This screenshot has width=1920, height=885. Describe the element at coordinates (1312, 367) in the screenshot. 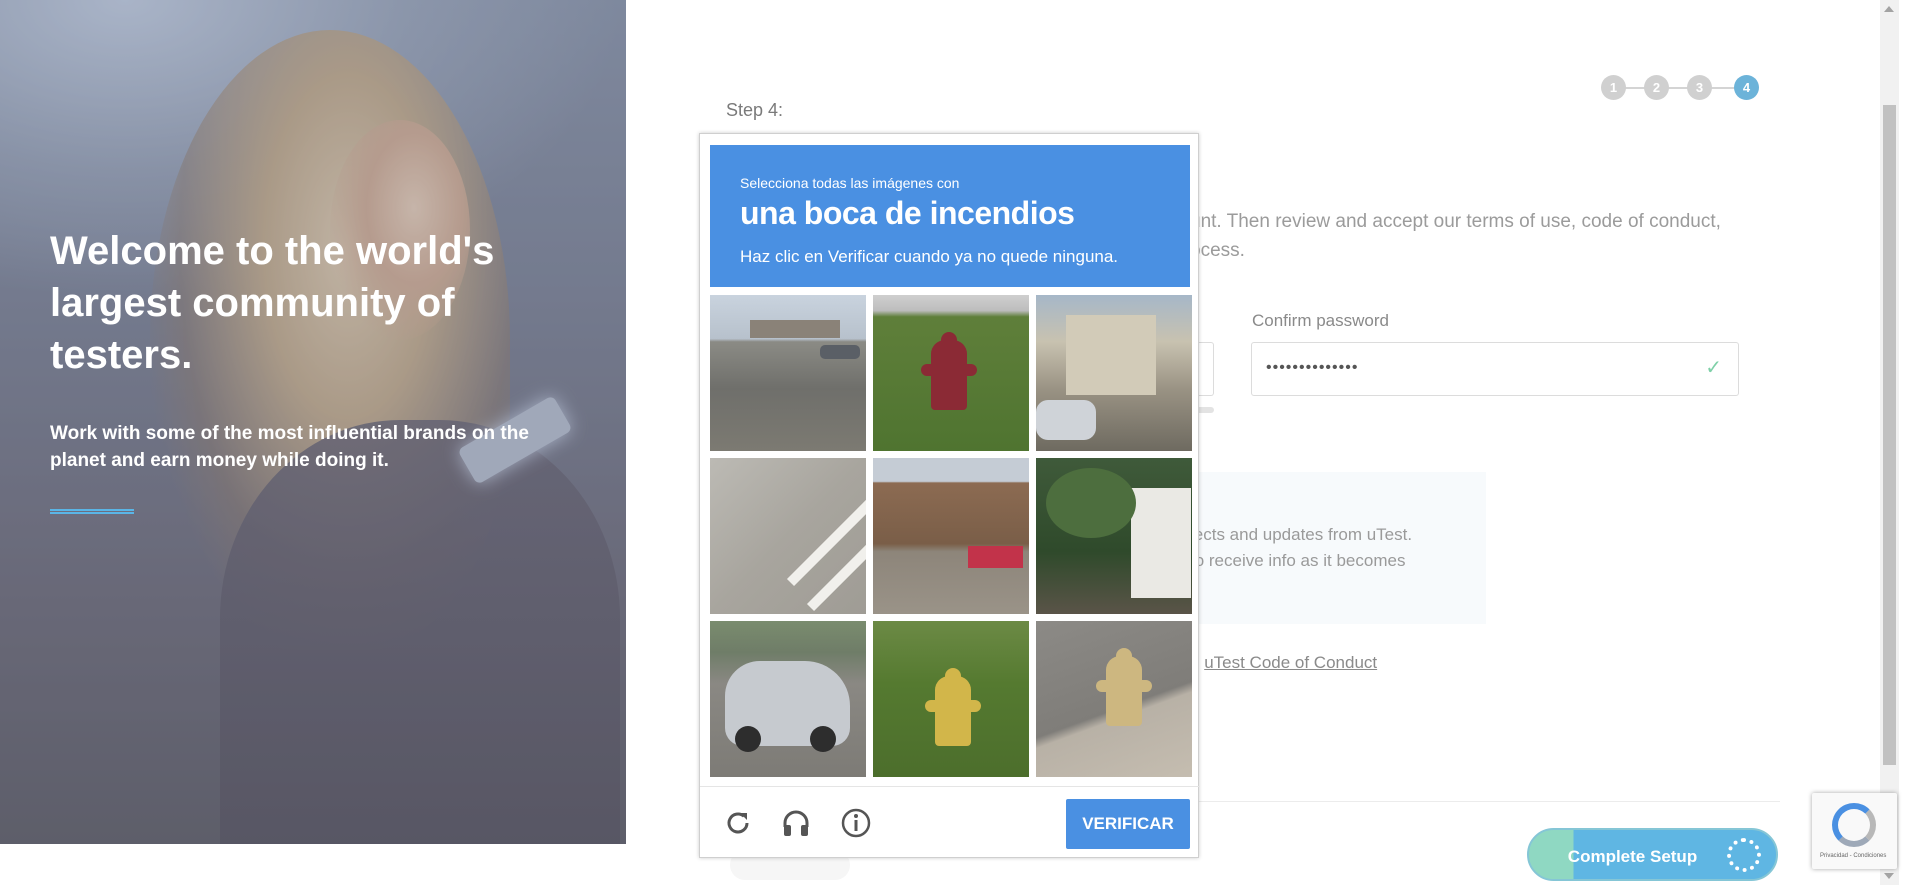

I see `confirm-password-value: ••••••••••••••` at that location.